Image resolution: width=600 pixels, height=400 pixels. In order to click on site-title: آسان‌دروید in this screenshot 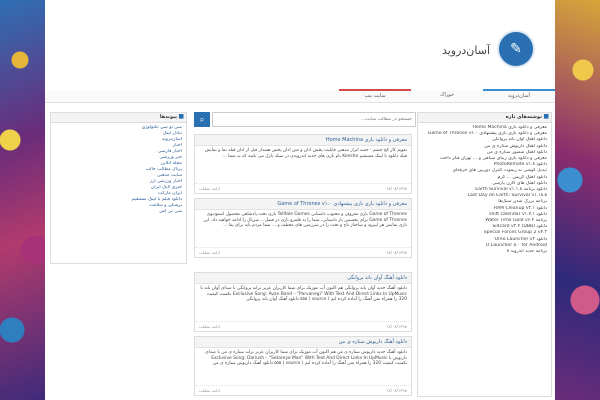, I will do `click(466, 50)`.